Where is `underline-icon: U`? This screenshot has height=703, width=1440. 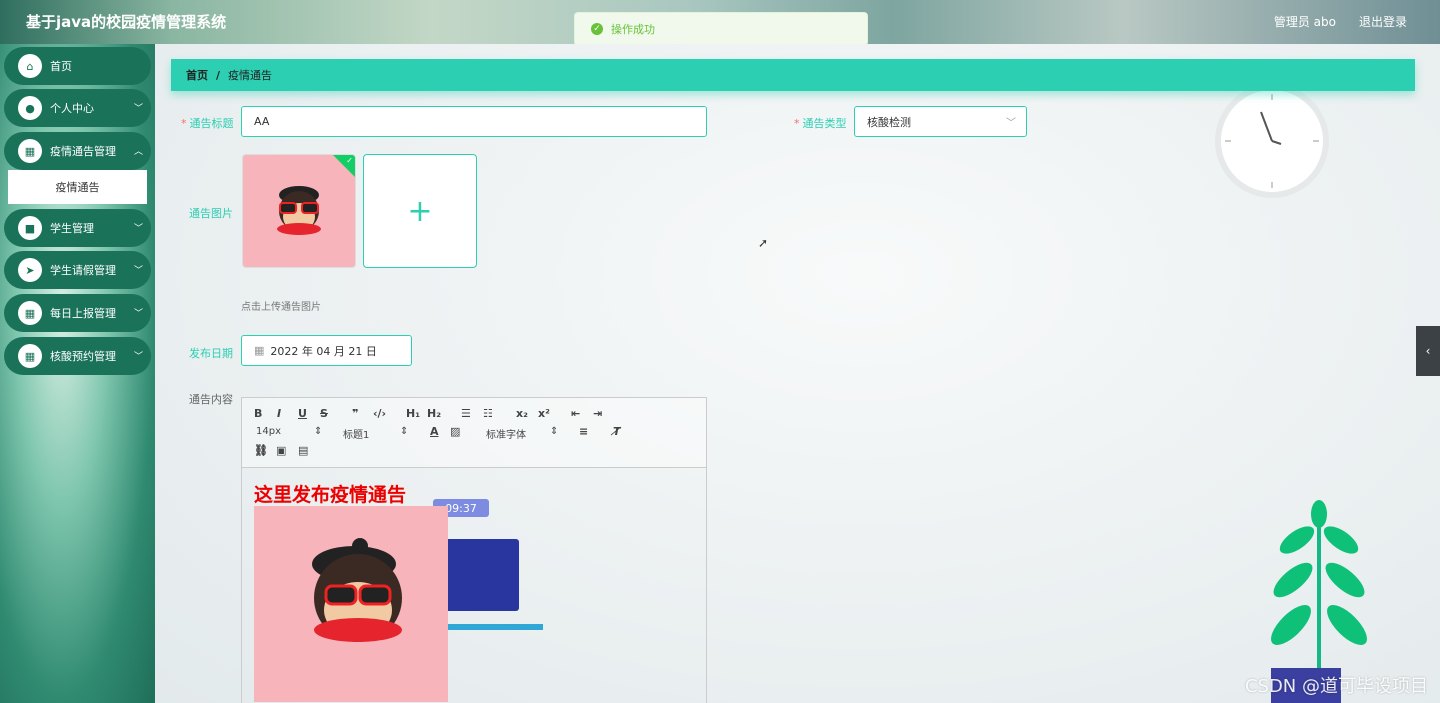 underline-icon: U is located at coordinates (302, 413).